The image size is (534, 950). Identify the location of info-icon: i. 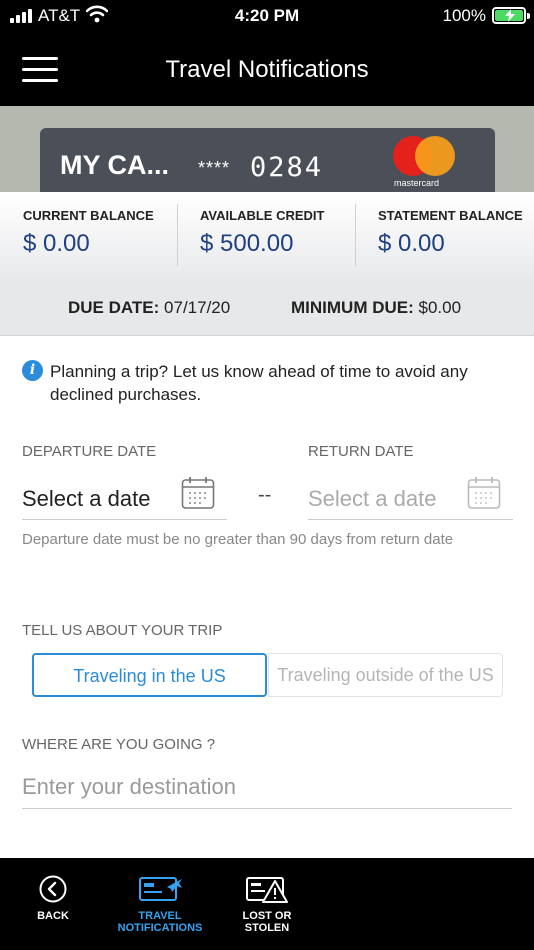
(32, 370).